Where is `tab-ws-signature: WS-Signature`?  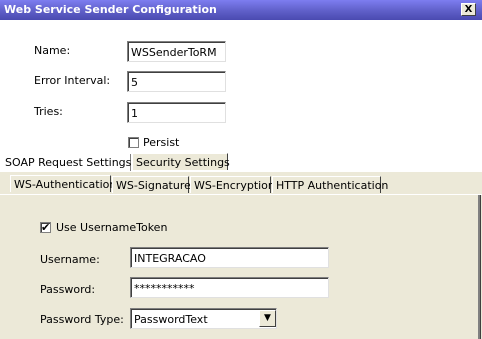 tab-ws-signature: WS-Signature is located at coordinates (151, 184).